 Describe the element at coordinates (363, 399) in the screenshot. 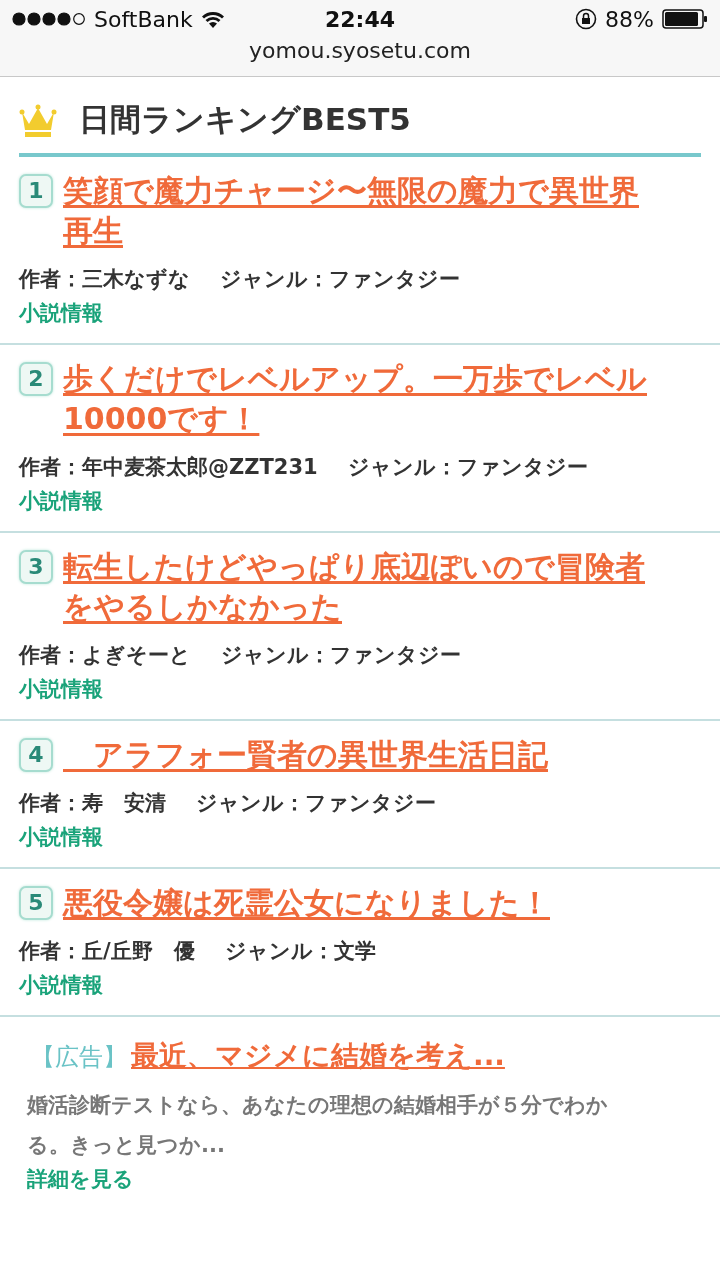

I see `novel-title-link: 歩くだけでレベルアップ。一万歩でレベル10000です！` at that location.